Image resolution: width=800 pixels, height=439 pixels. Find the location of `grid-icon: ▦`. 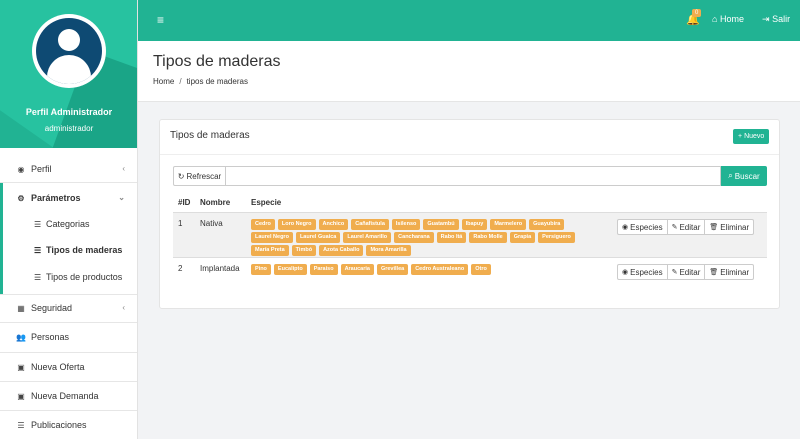

grid-icon: ▦ is located at coordinates (21, 308).